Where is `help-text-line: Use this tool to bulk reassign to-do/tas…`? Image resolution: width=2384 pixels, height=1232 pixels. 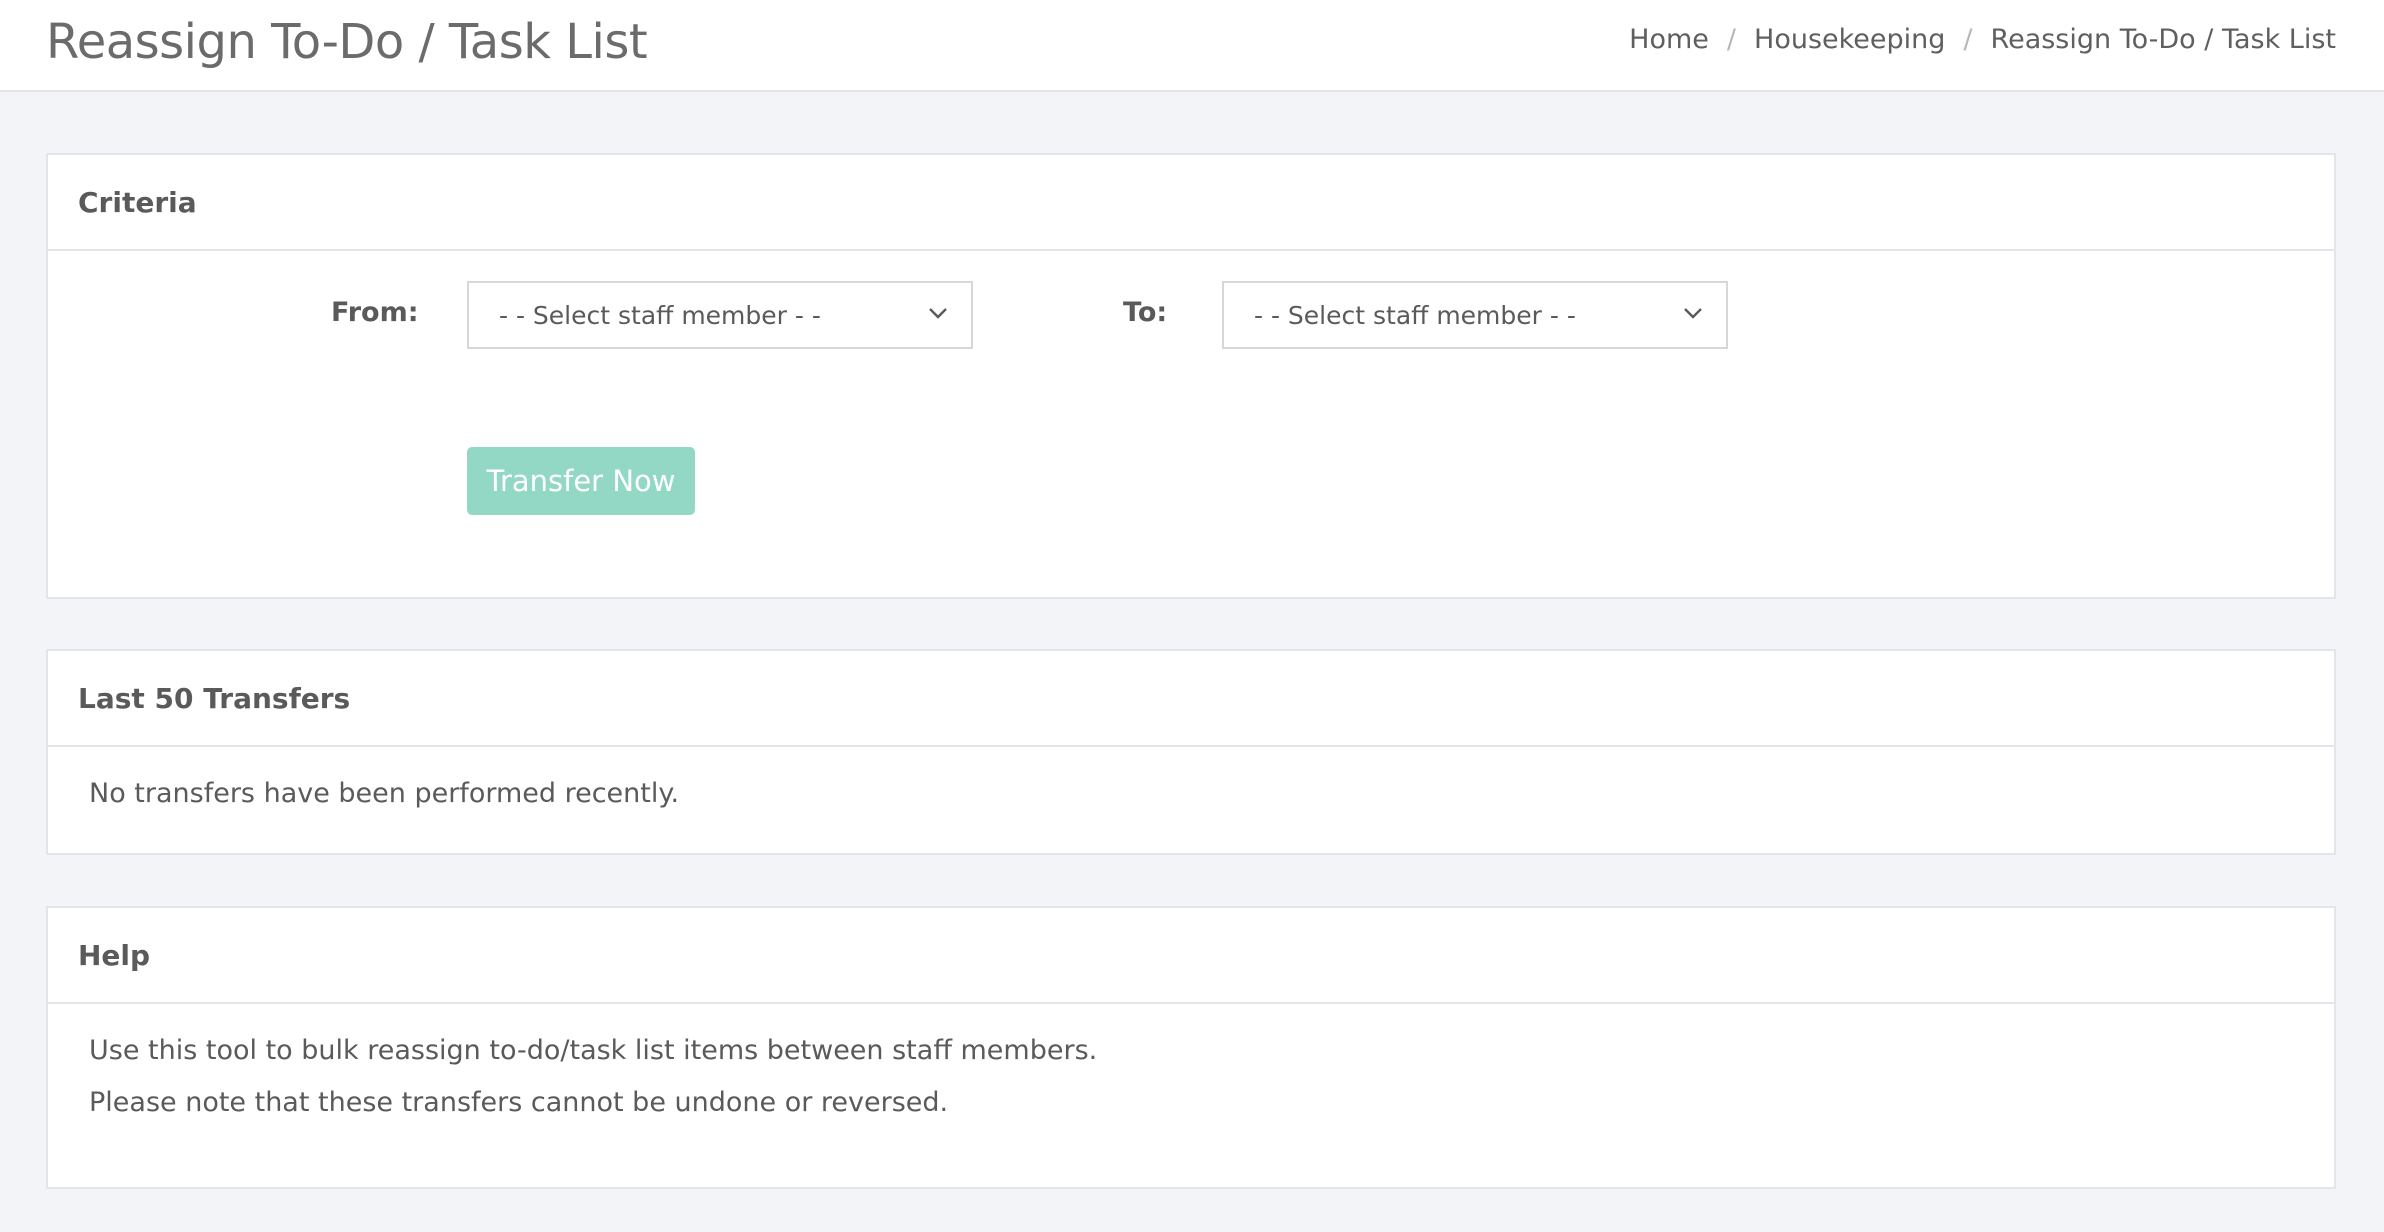
help-text-line: Use this tool to bulk reassign to-do/tas… is located at coordinates (593, 1050).